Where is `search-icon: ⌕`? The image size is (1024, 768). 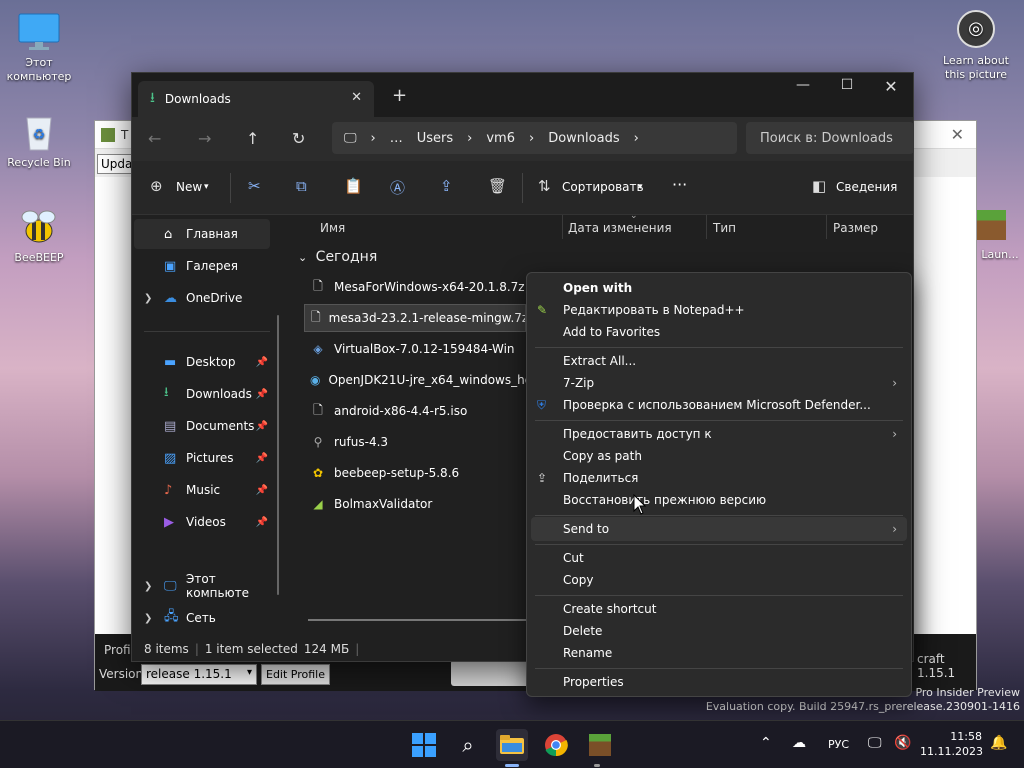
search-icon: ⌕ is located at coordinates (468, 745).